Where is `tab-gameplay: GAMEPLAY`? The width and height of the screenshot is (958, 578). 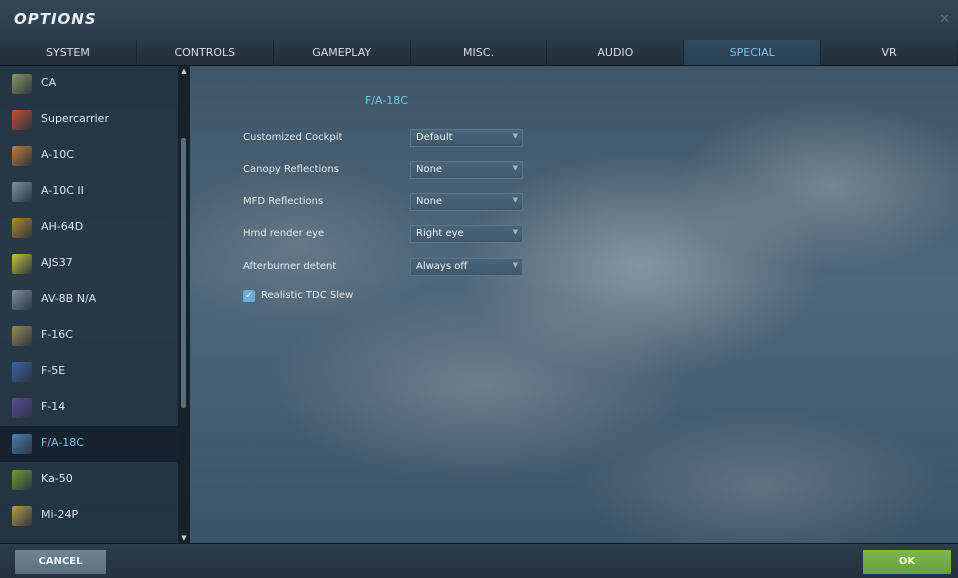 tab-gameplay: GAMEPLAY is located at coordinates (342, 52).